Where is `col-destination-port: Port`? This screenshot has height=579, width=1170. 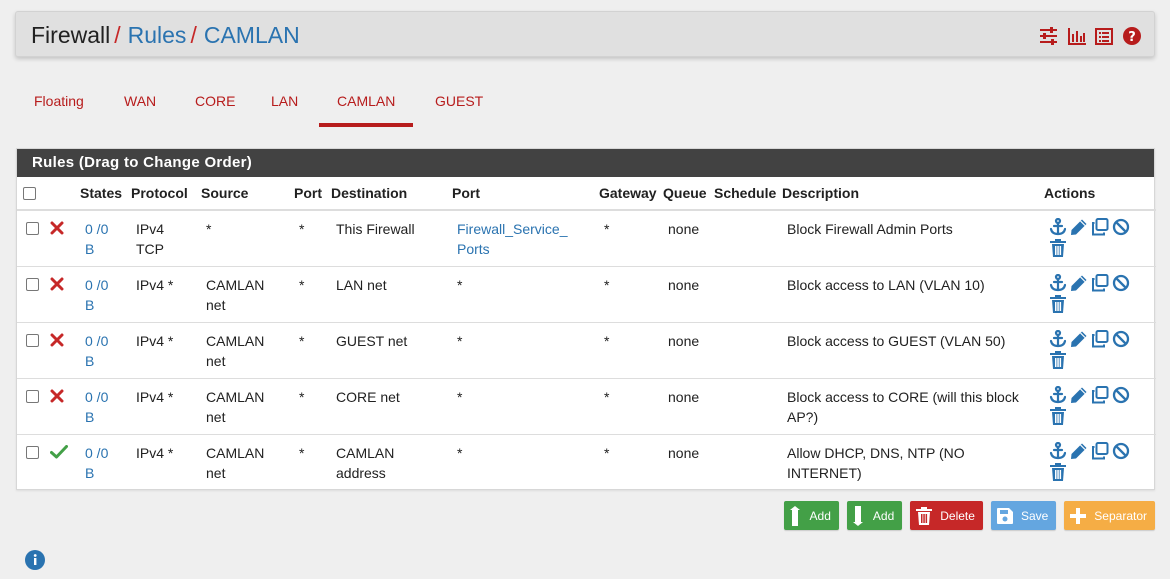
col-destination-port: Port is located at coordinates (521, 194).